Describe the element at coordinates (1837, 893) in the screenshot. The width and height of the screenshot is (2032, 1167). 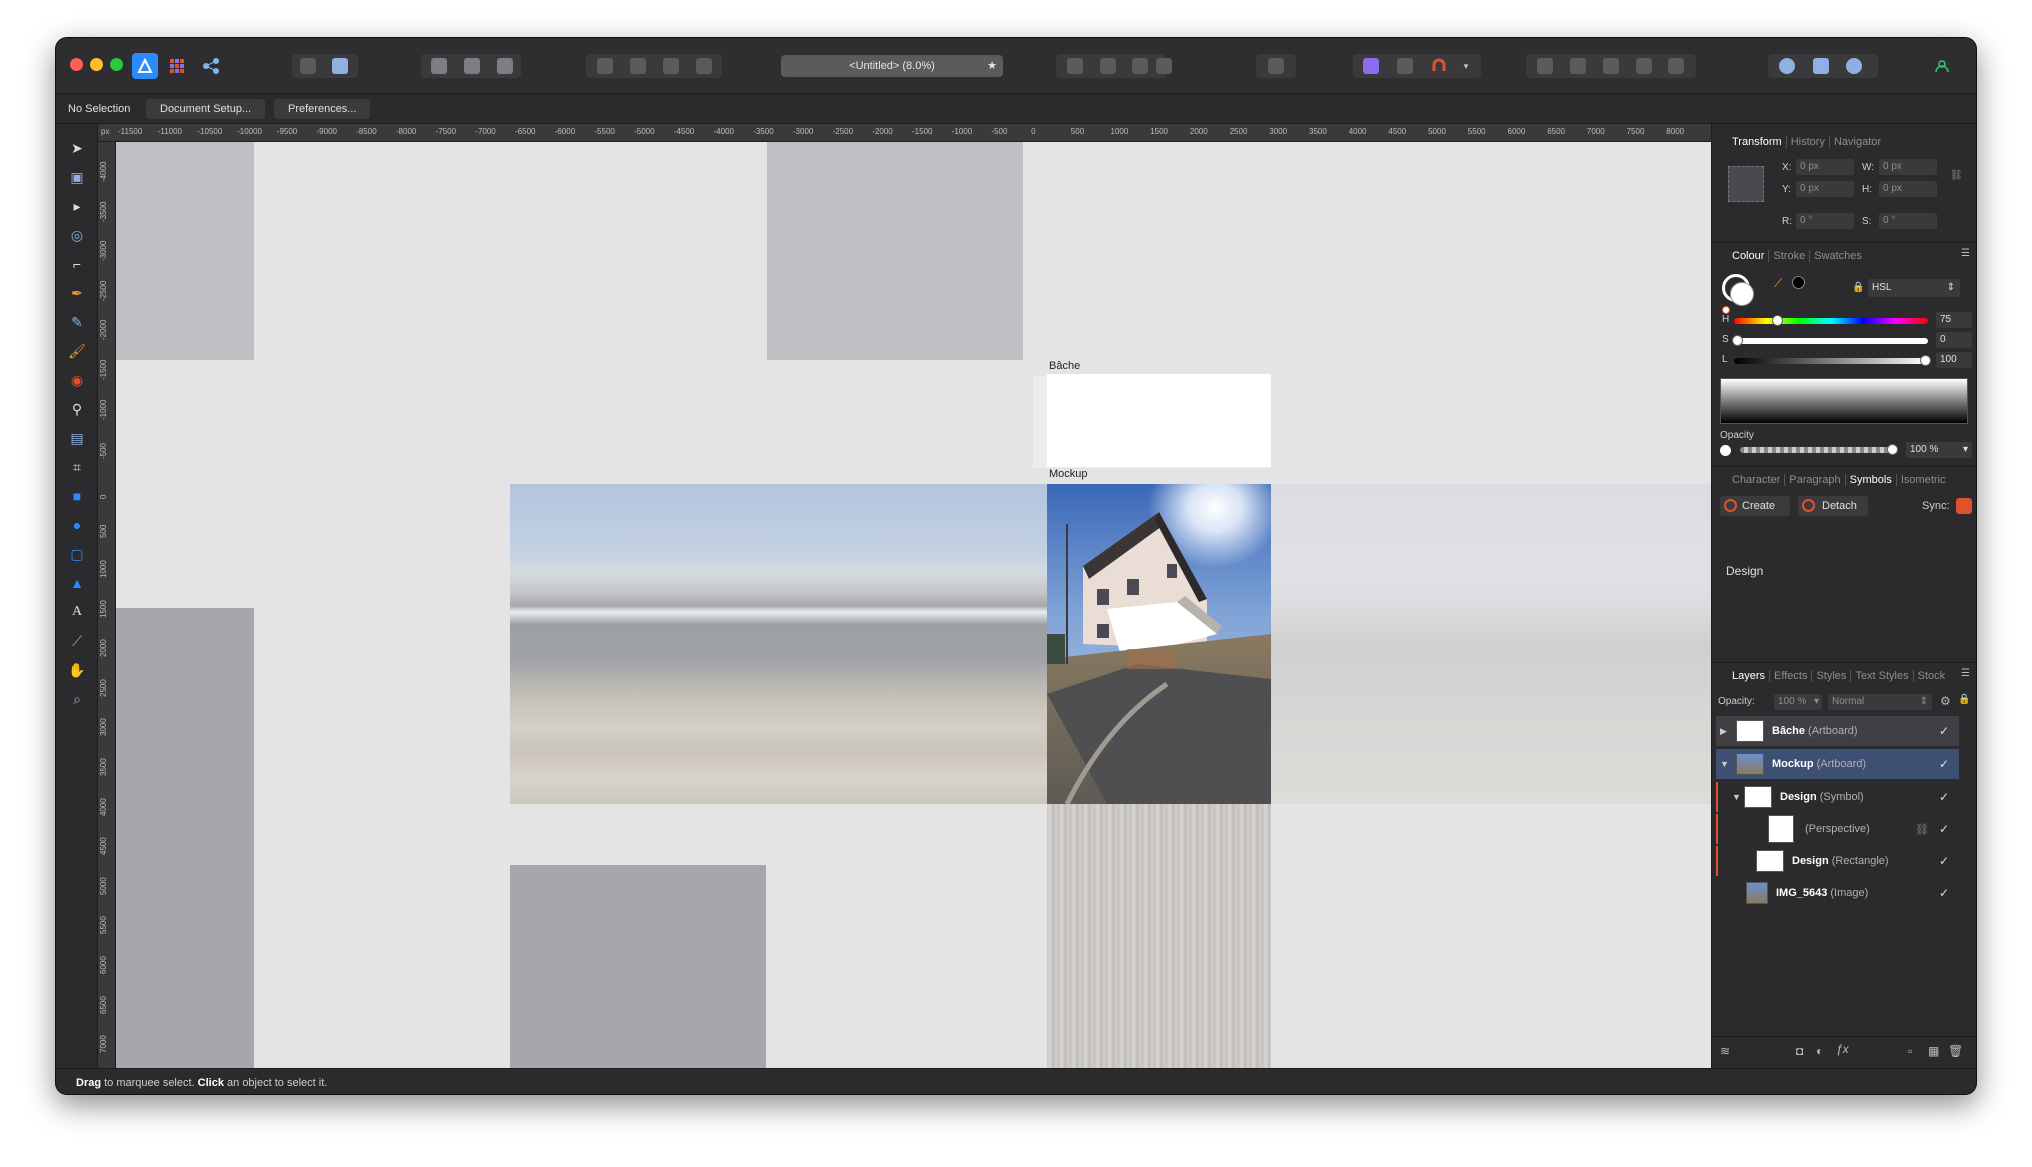
I see `layer-row-image: IMG_5643 (Image) ✓` at that location.